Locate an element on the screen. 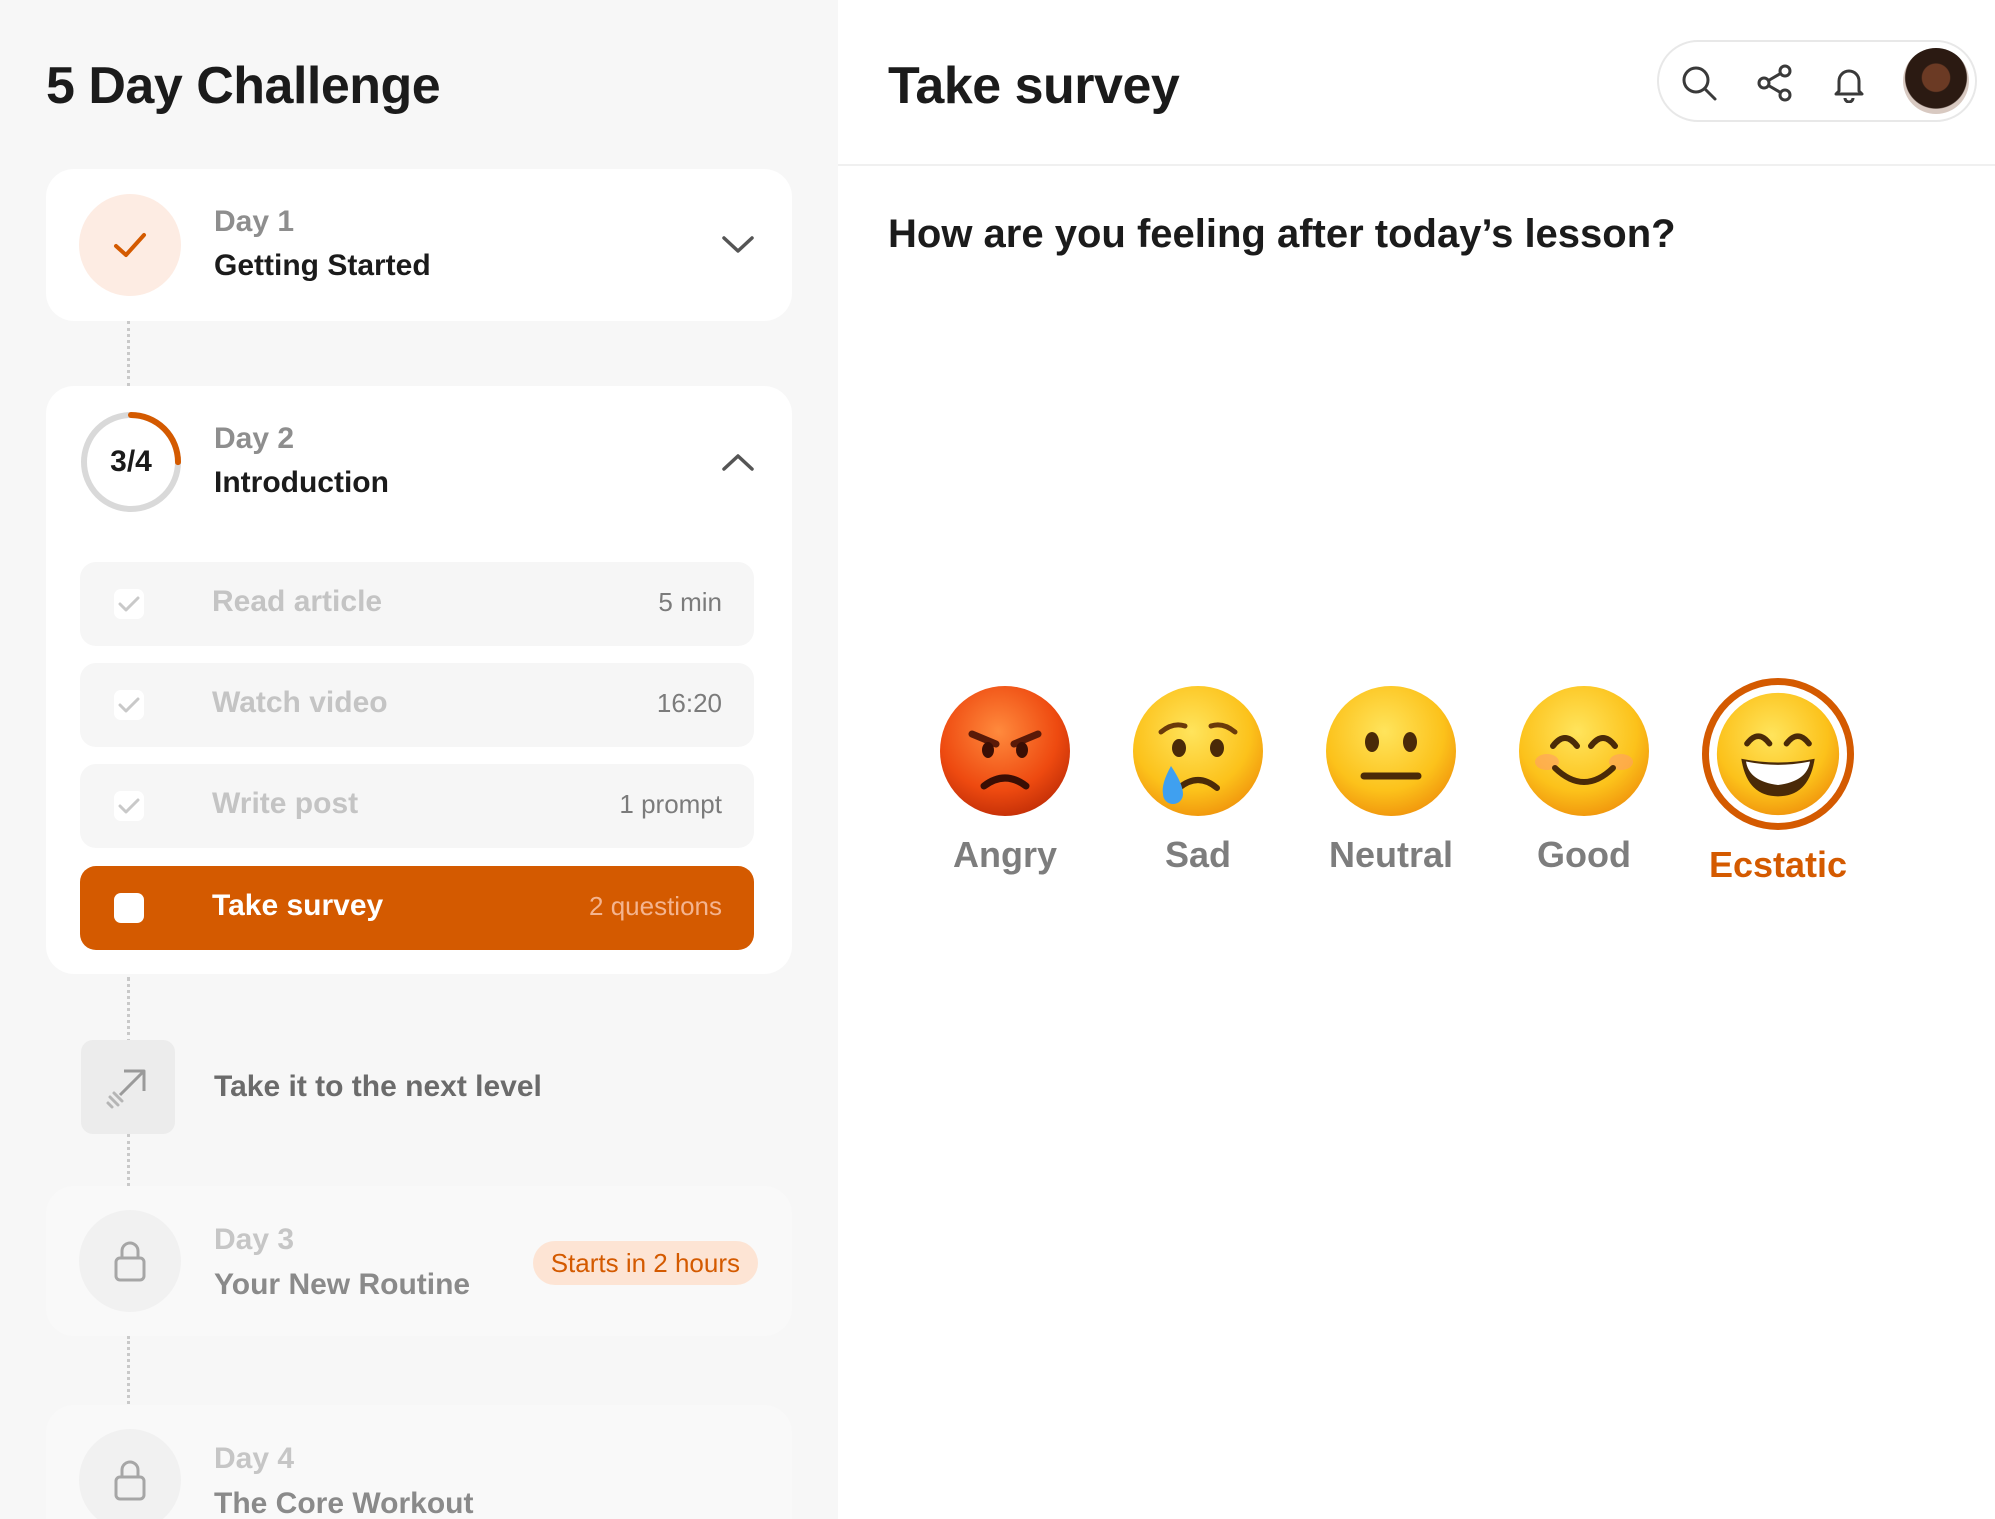  crying-face-icon is located at coordinates (1198, 751).